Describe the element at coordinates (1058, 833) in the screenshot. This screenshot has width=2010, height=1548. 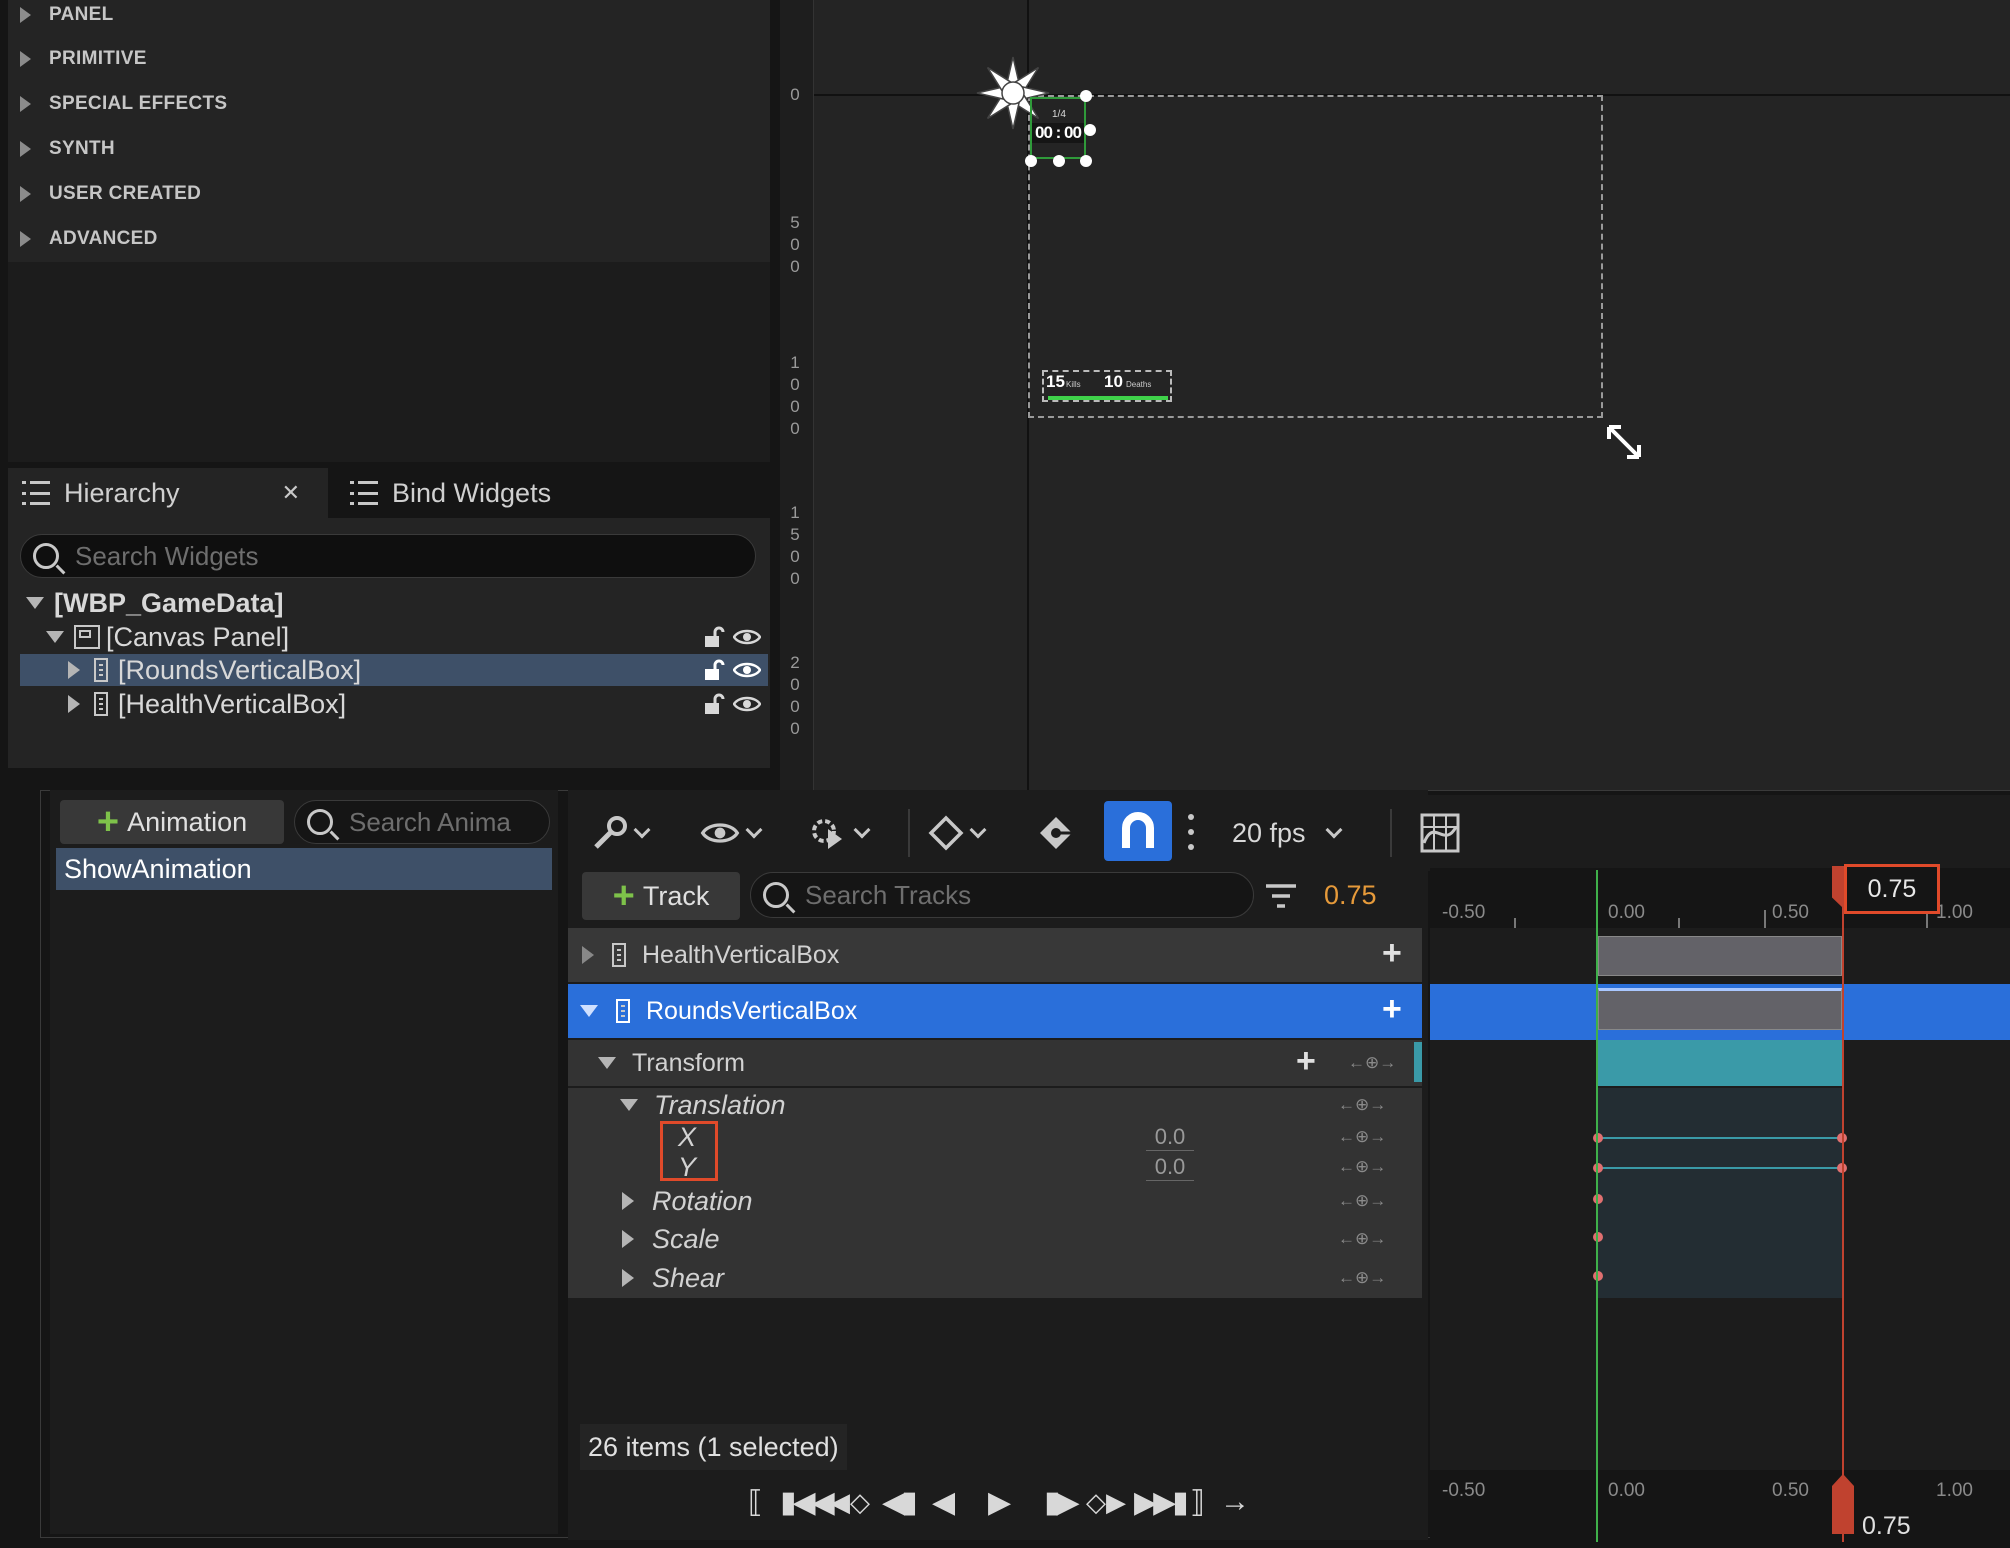
I see `auto-key-button` at that location.